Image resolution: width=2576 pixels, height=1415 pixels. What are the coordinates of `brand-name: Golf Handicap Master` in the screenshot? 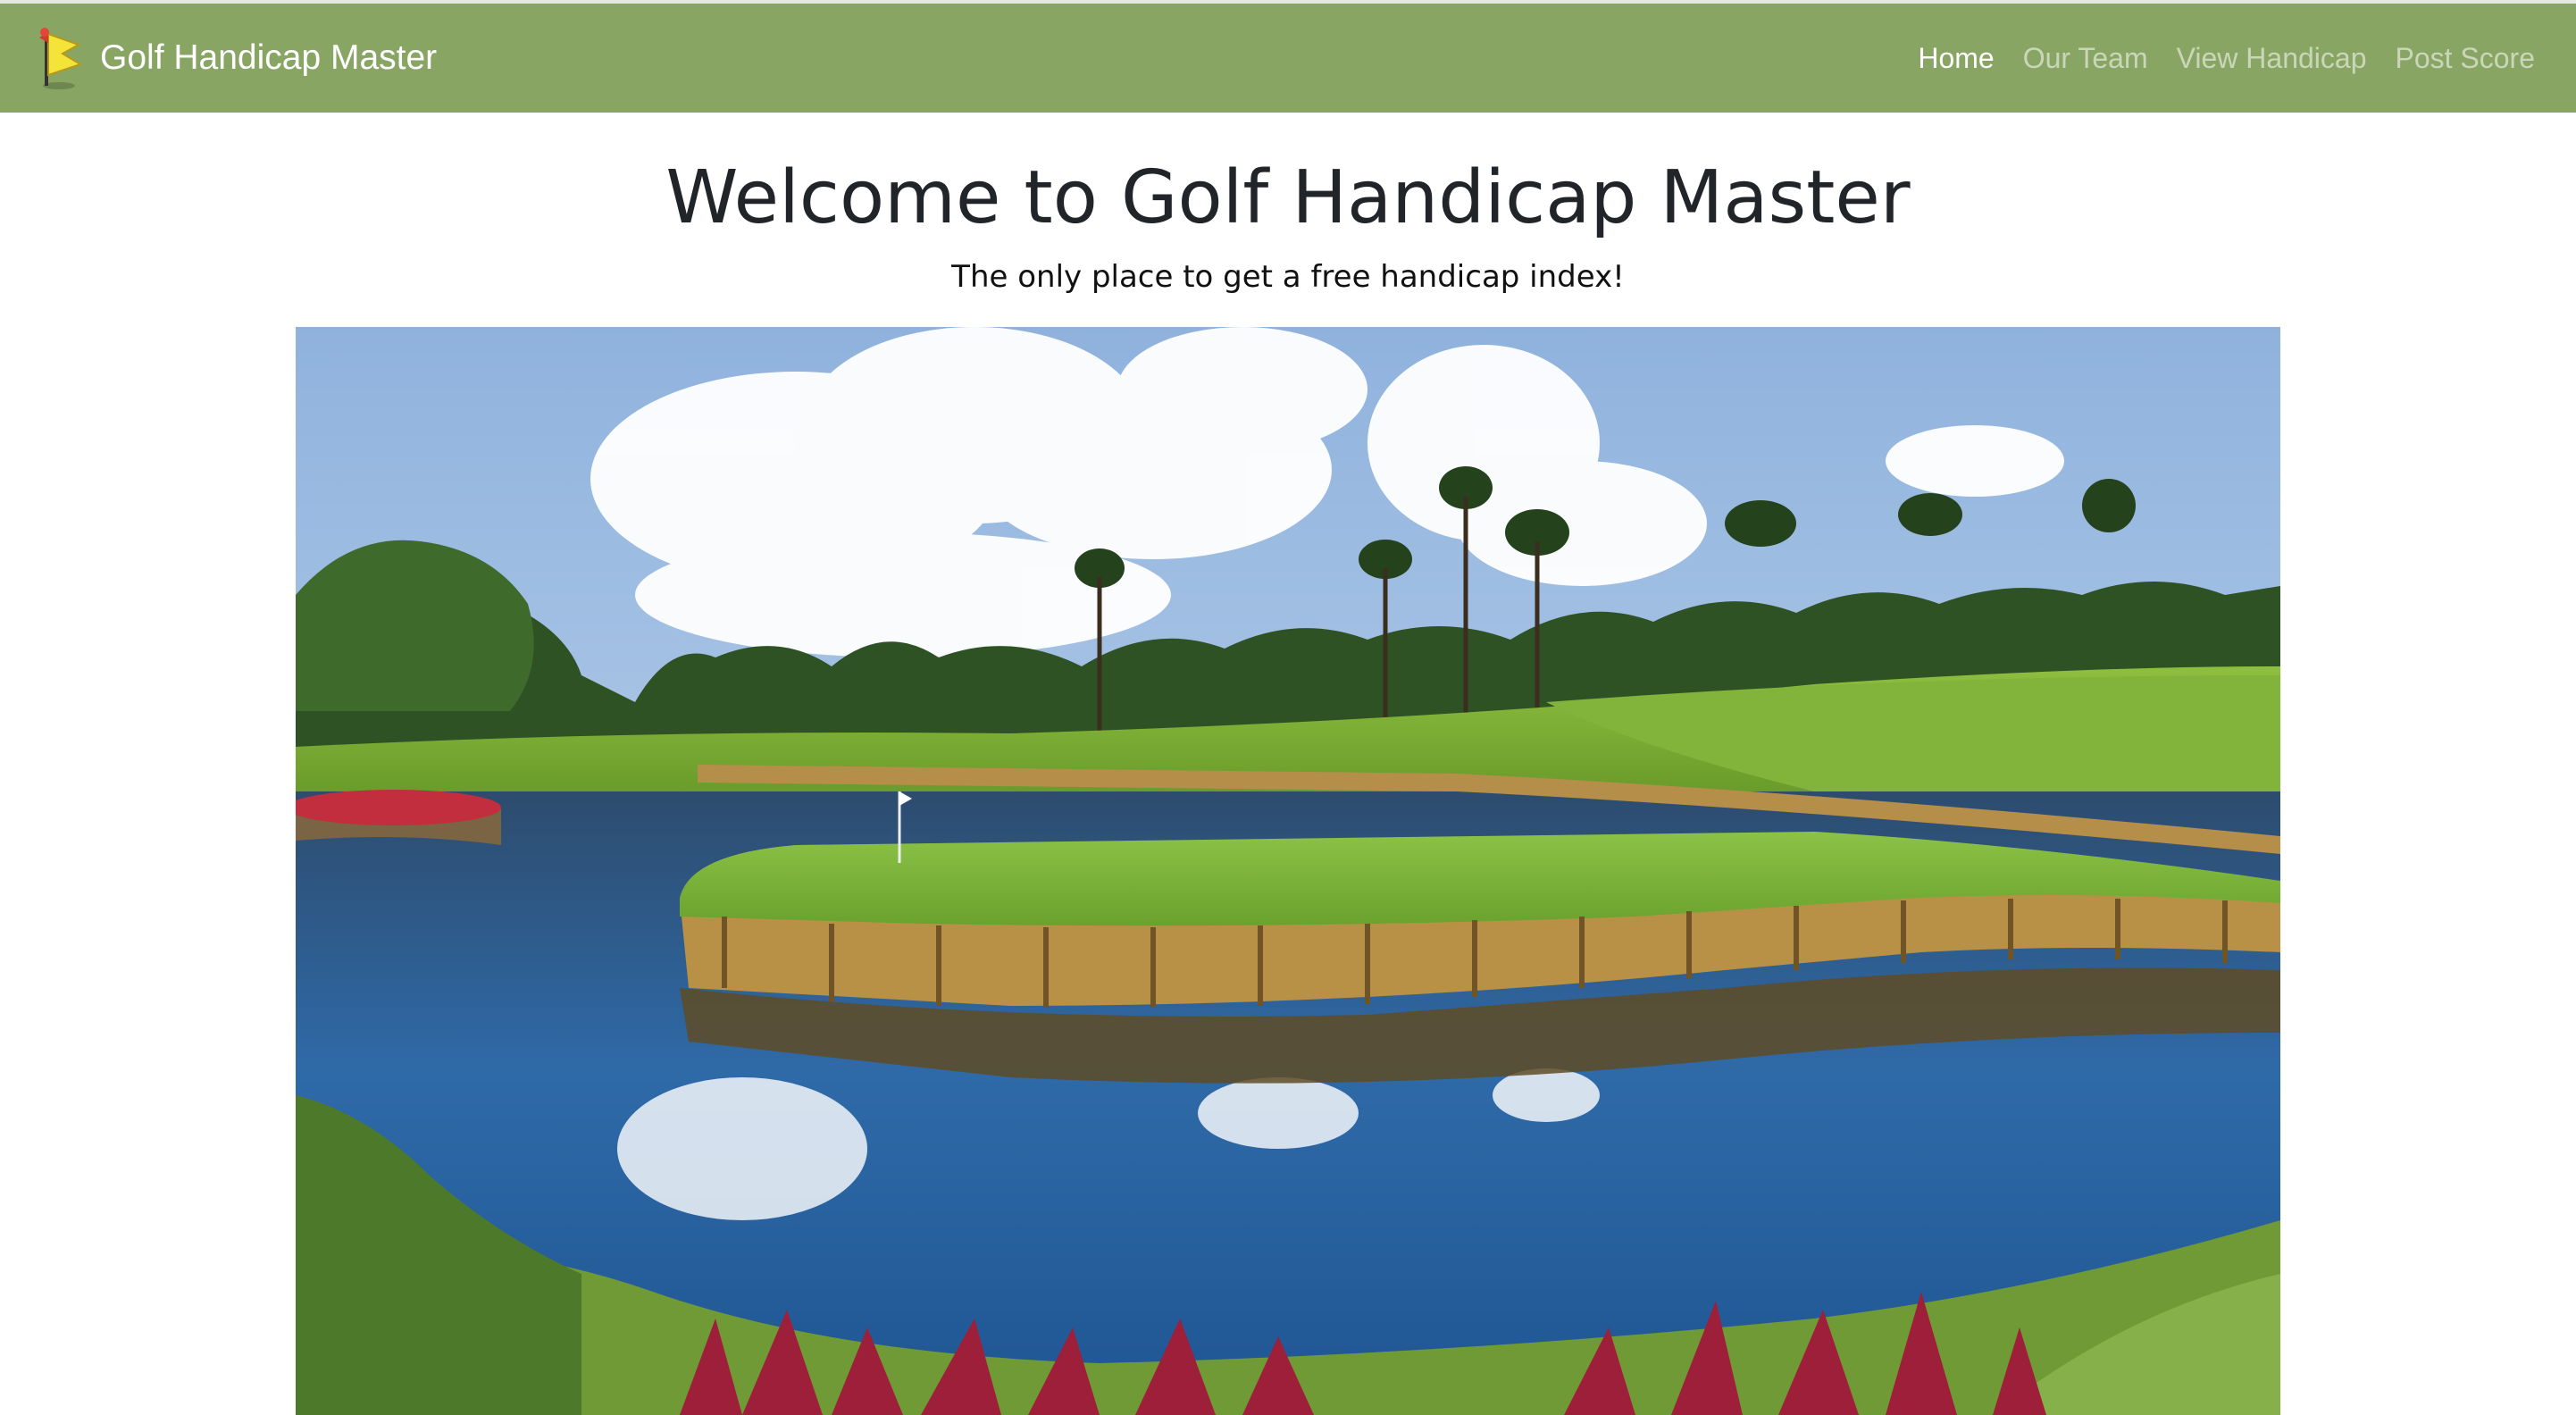 It's located at (269, 57).